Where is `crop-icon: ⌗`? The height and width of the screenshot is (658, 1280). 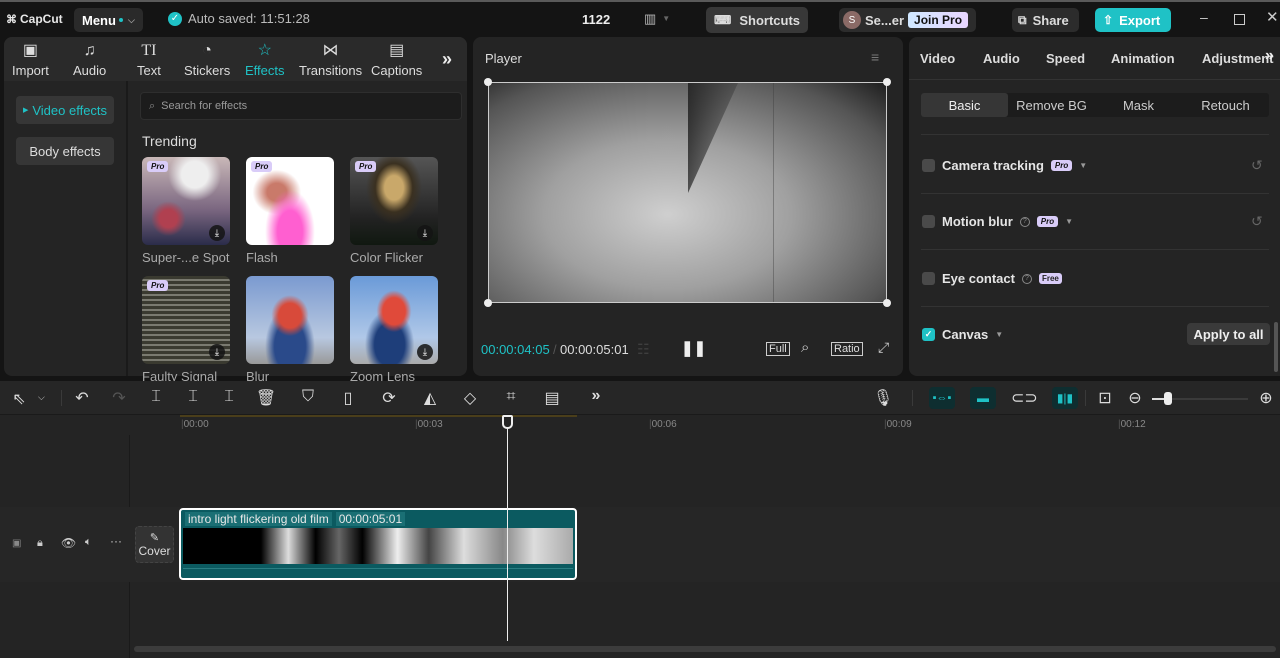
crop-icon: ⌗ is located at coordinates (511, 397).